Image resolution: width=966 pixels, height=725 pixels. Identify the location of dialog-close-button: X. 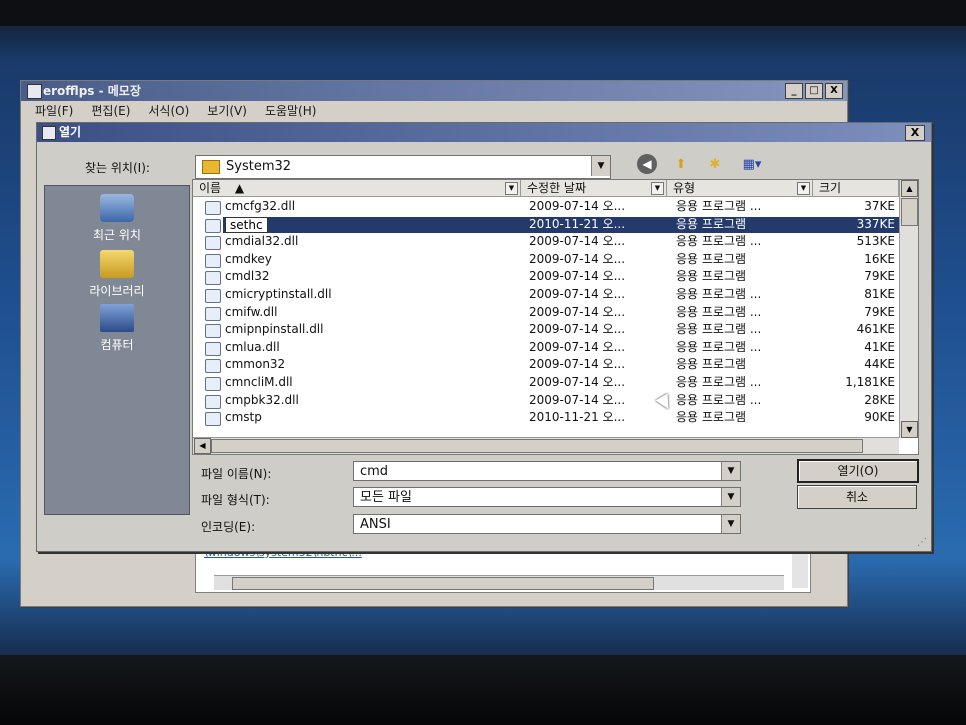
(915, 133).